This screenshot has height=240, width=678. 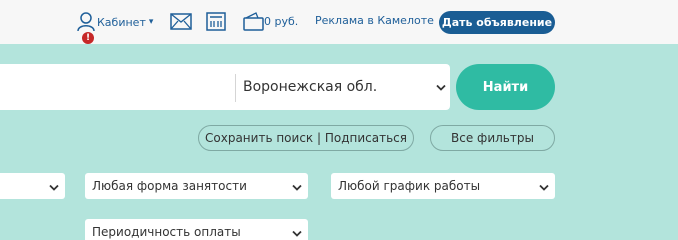 What do you see at coordinates (310, 87) in the screenshot?
I see `region-value: Воронежская обл.` at bounding box center [310, 87].